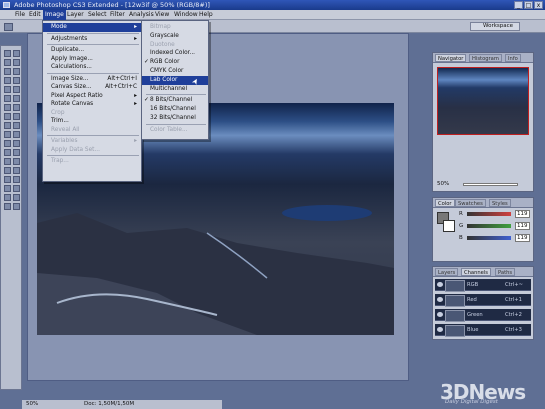 This screenshot has height=409, width=545. I want to click on mode-menu-item: 16 Bits/Channel, so click(175, 109).